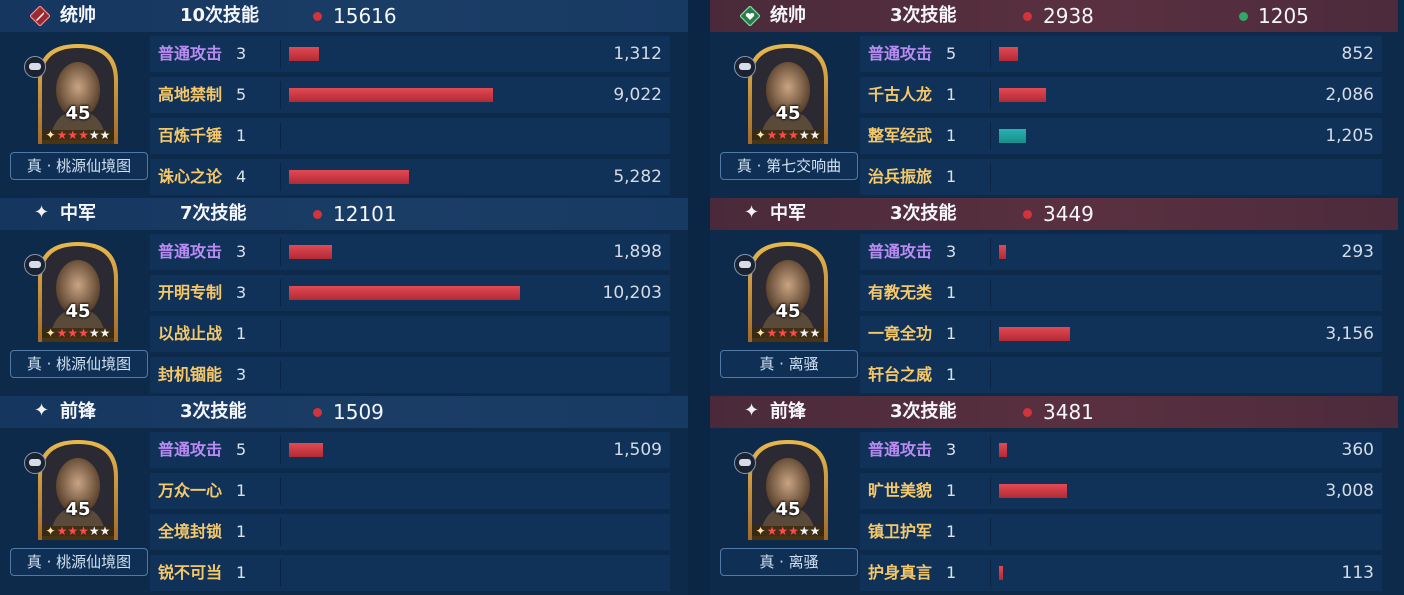 The image size is (1404, 595). What do you see at coordinates (410, 573) in the screenshot?
I see `skill-row: 锐不可当 1` at bounding box center [410, 573].